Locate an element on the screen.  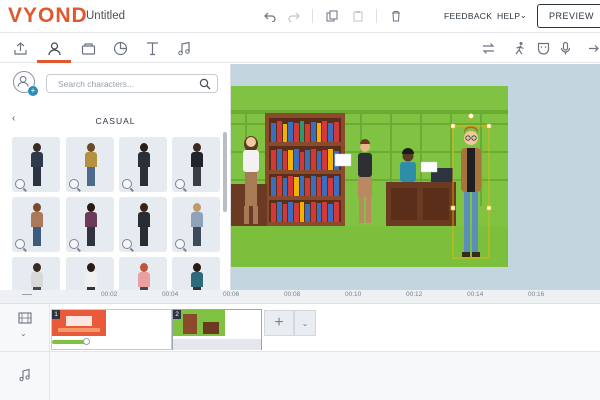
tick-label: 00:10 is located at coordinates (353, 294).